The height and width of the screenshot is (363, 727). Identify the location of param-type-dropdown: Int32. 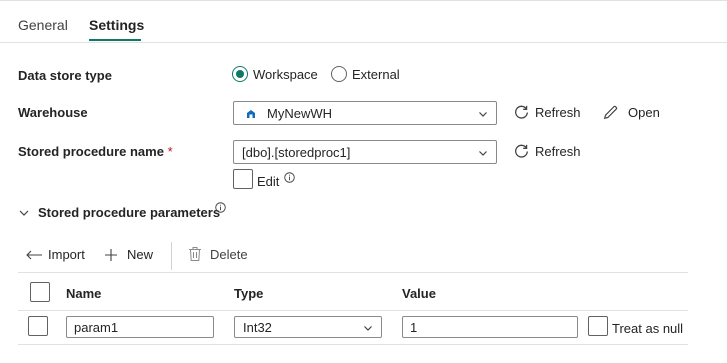
(308, 327).